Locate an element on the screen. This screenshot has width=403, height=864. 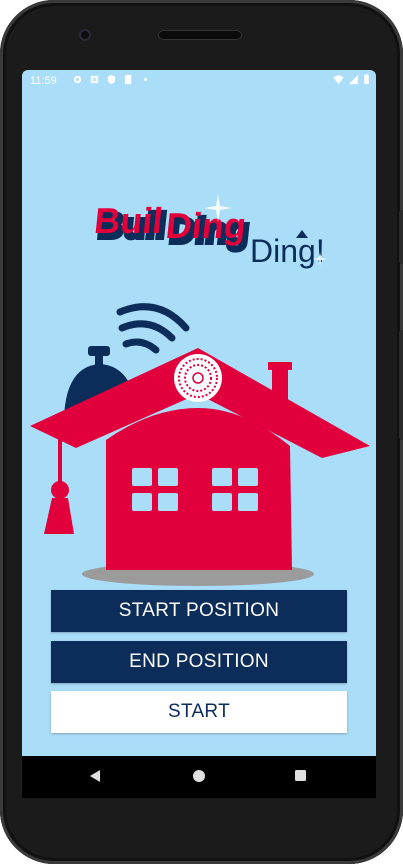
logo-text-ding: Ding is located at coordinates (206, 225).